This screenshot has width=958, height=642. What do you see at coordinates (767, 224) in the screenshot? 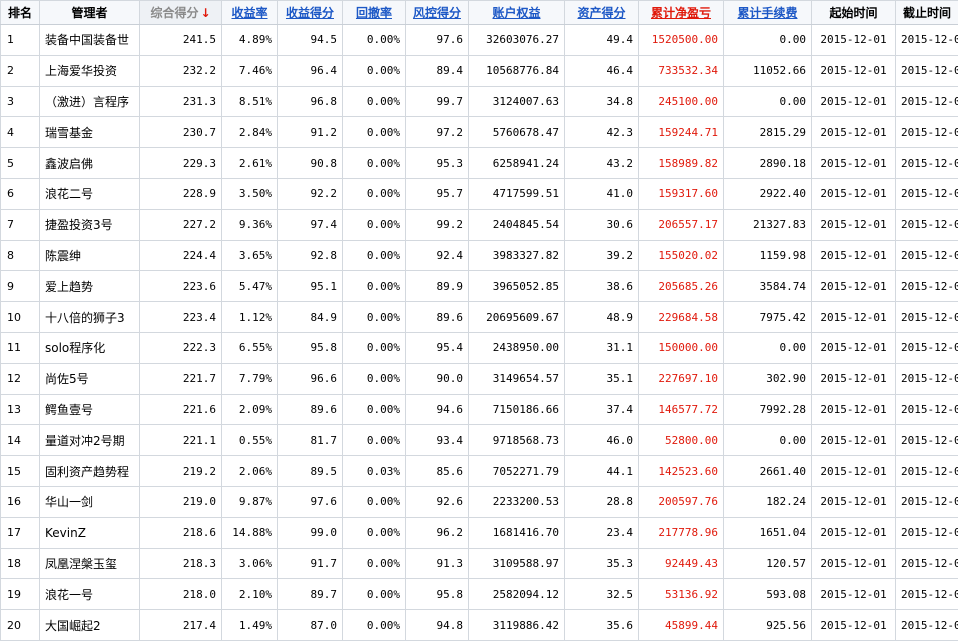
I see `cum-fee-cell: 21327.83` at bounding box center [767, 224].